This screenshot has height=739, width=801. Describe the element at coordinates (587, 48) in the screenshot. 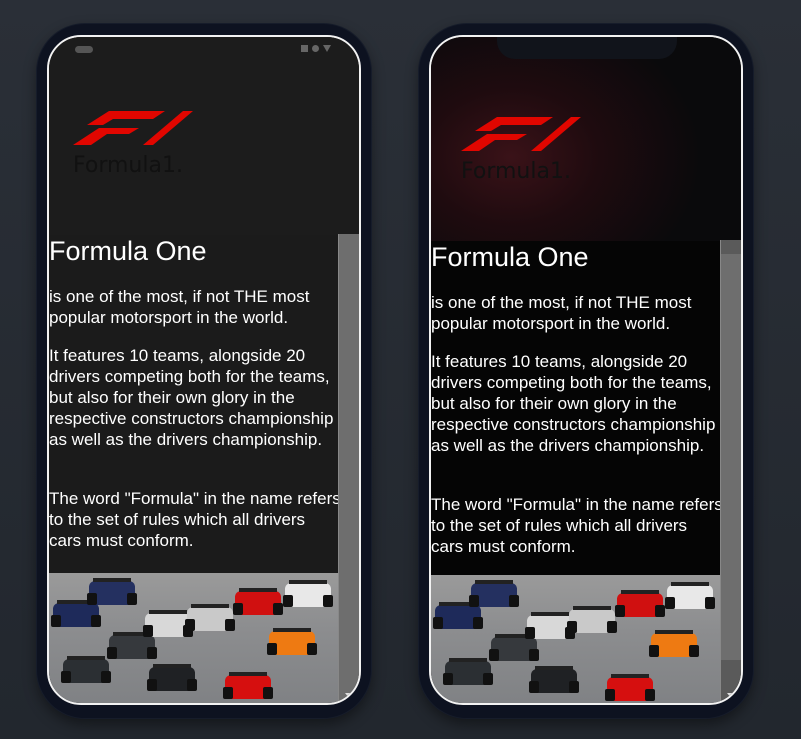

I see `phone-notch` at that location.